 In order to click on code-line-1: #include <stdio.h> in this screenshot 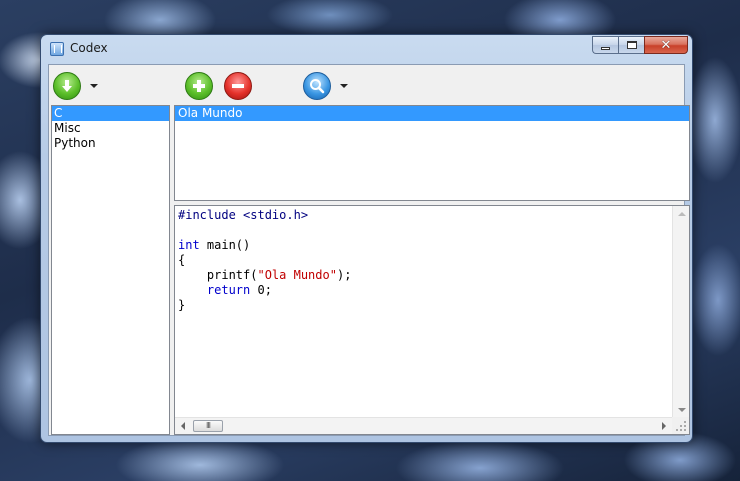, I will do `click(243, 215)`.